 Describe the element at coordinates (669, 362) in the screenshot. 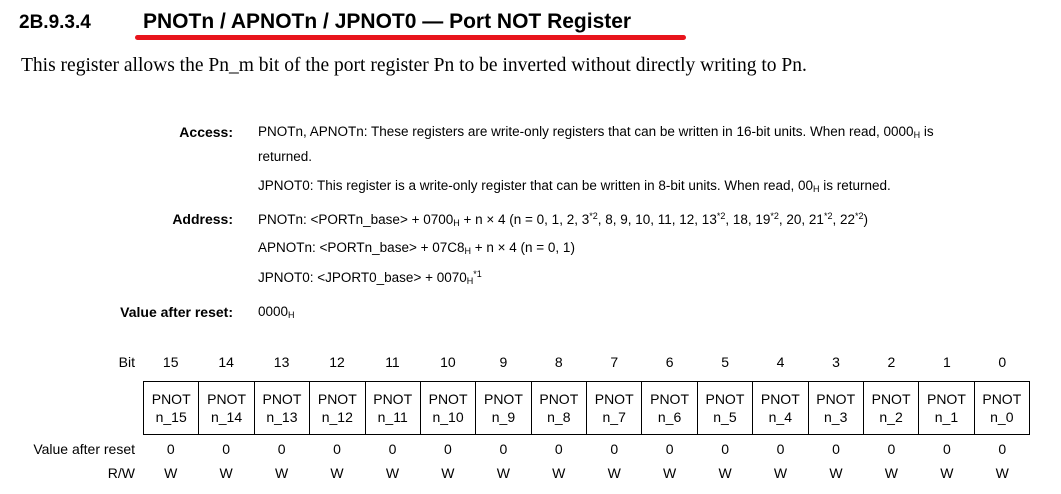

I see `bit-number: 6` at that location.